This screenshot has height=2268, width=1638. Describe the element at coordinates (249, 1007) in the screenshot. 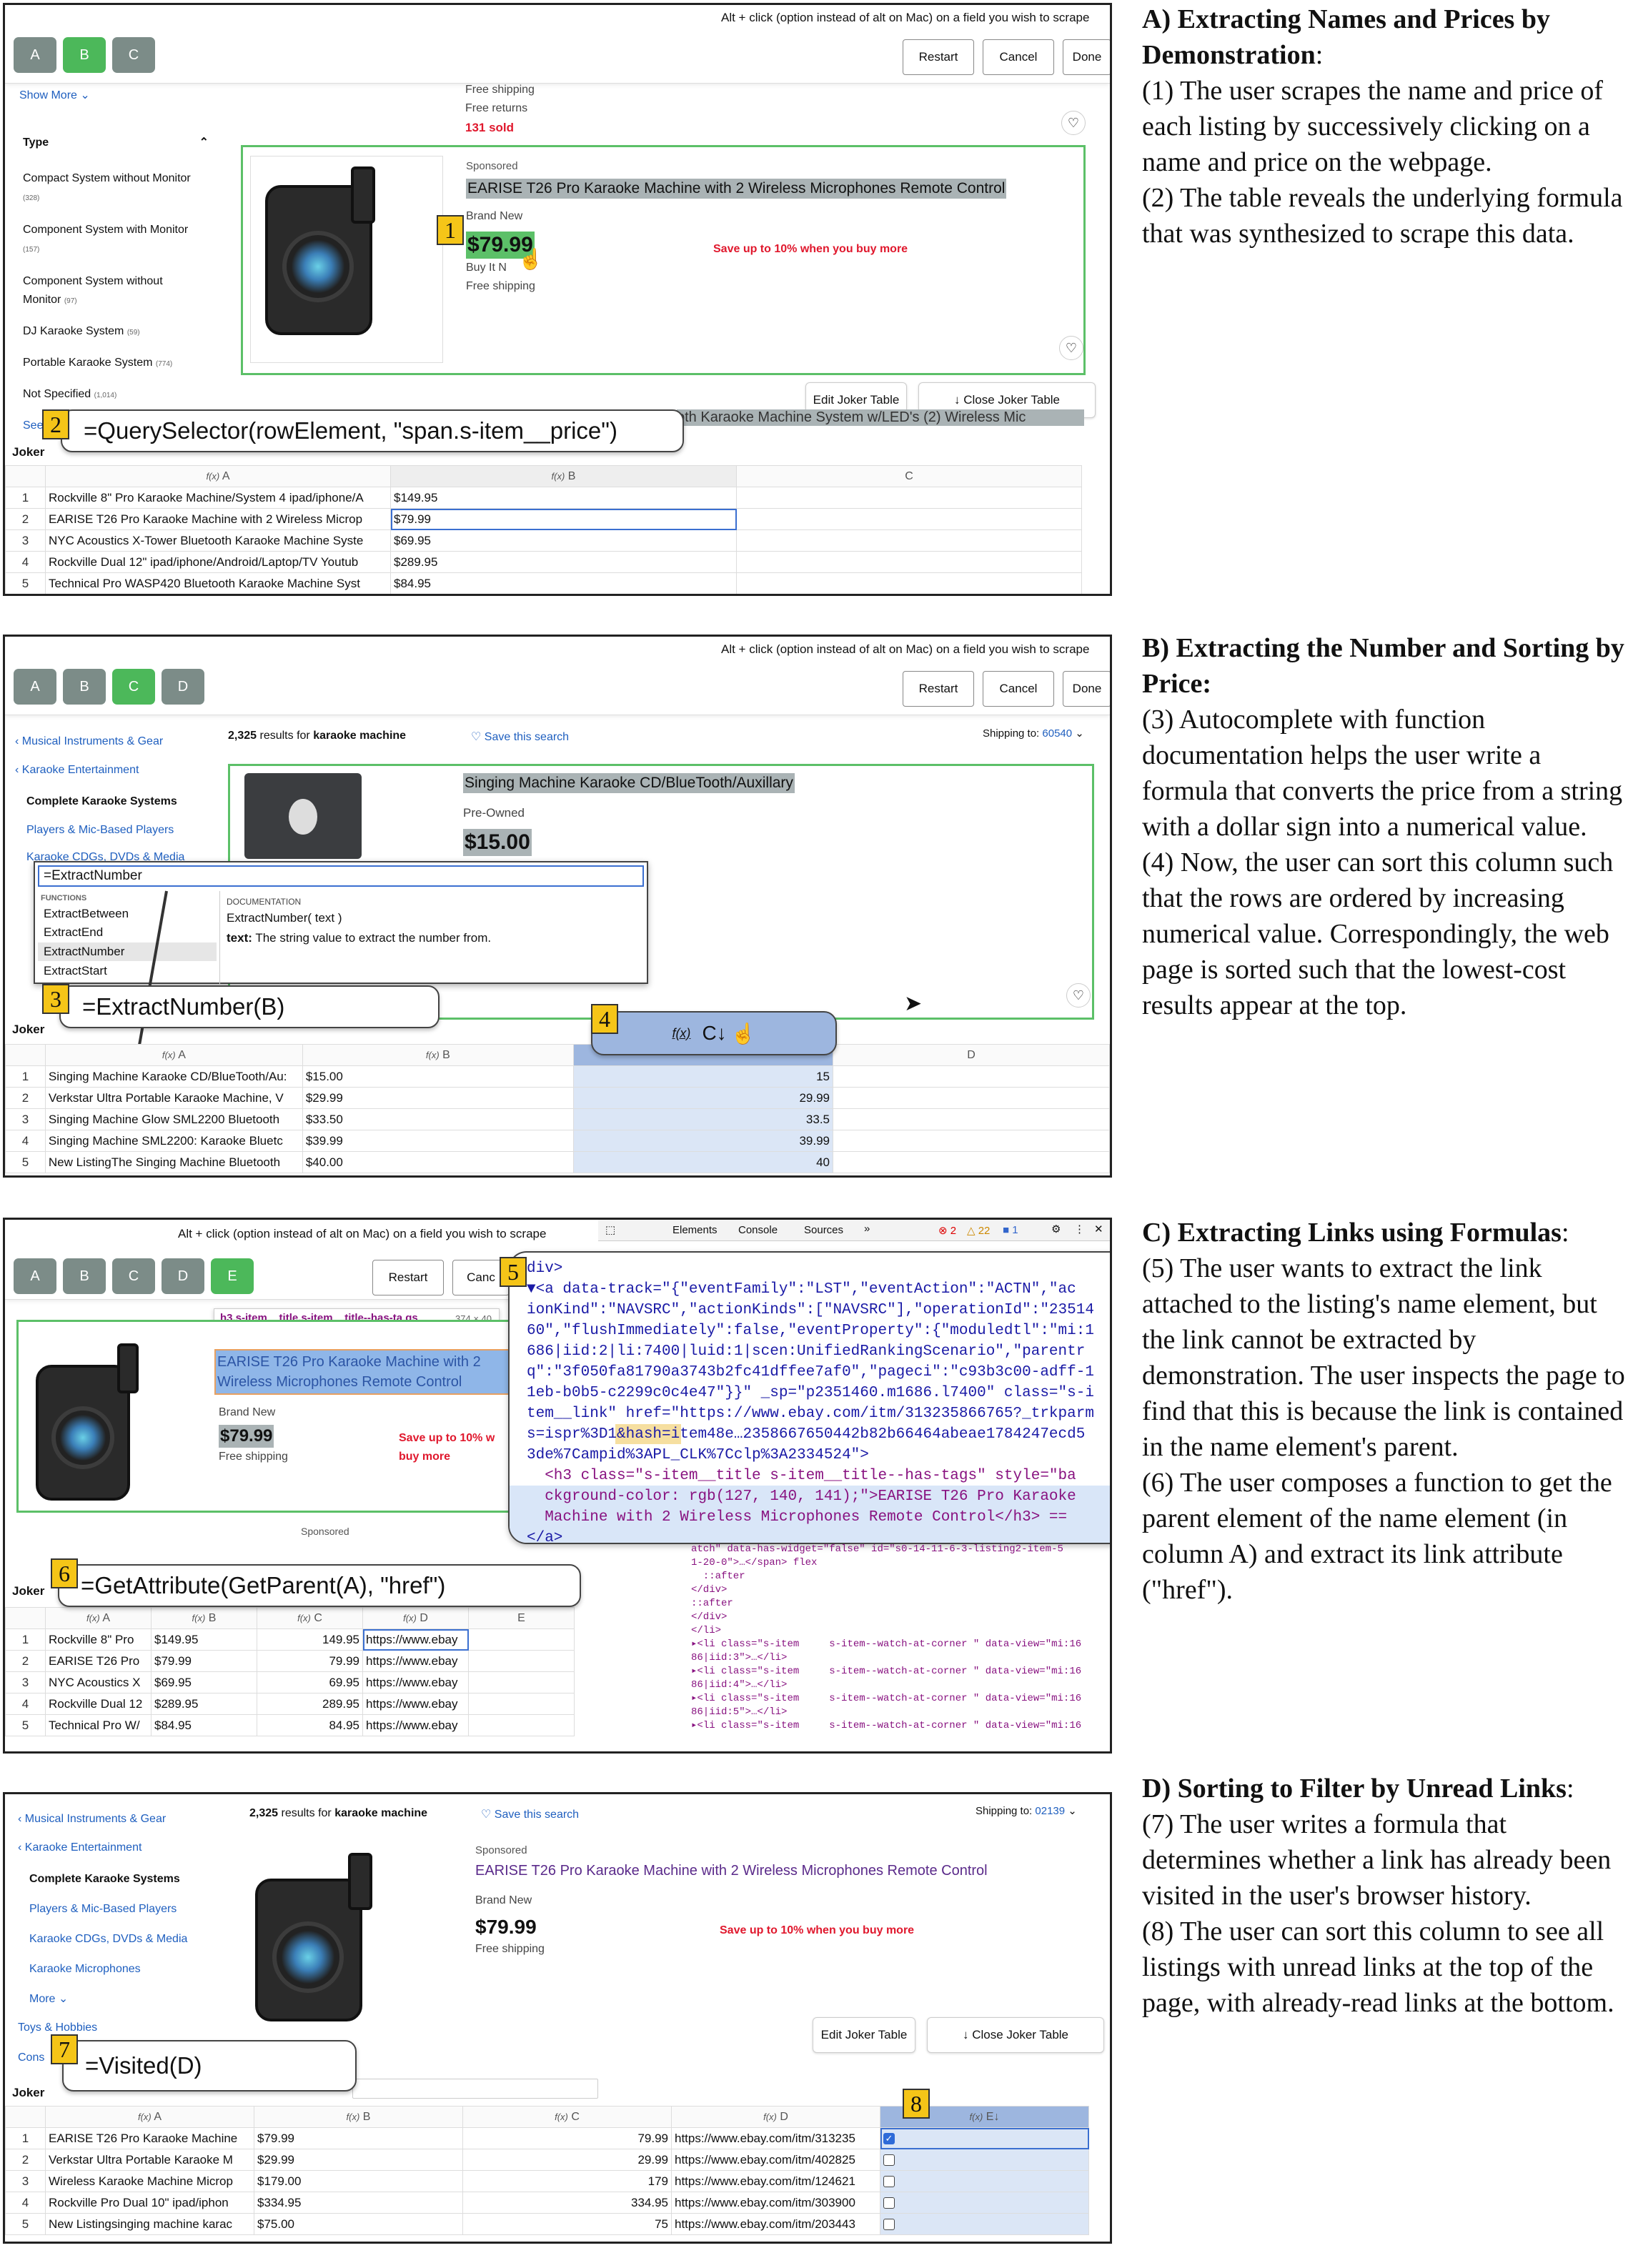

I see `formula-bar: =ExtractNumber(B)` at that location.